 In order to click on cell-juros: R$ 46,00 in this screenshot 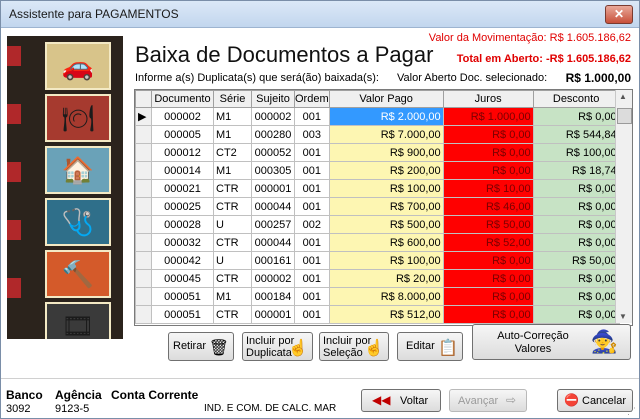, I will do `click(488, 206)`.